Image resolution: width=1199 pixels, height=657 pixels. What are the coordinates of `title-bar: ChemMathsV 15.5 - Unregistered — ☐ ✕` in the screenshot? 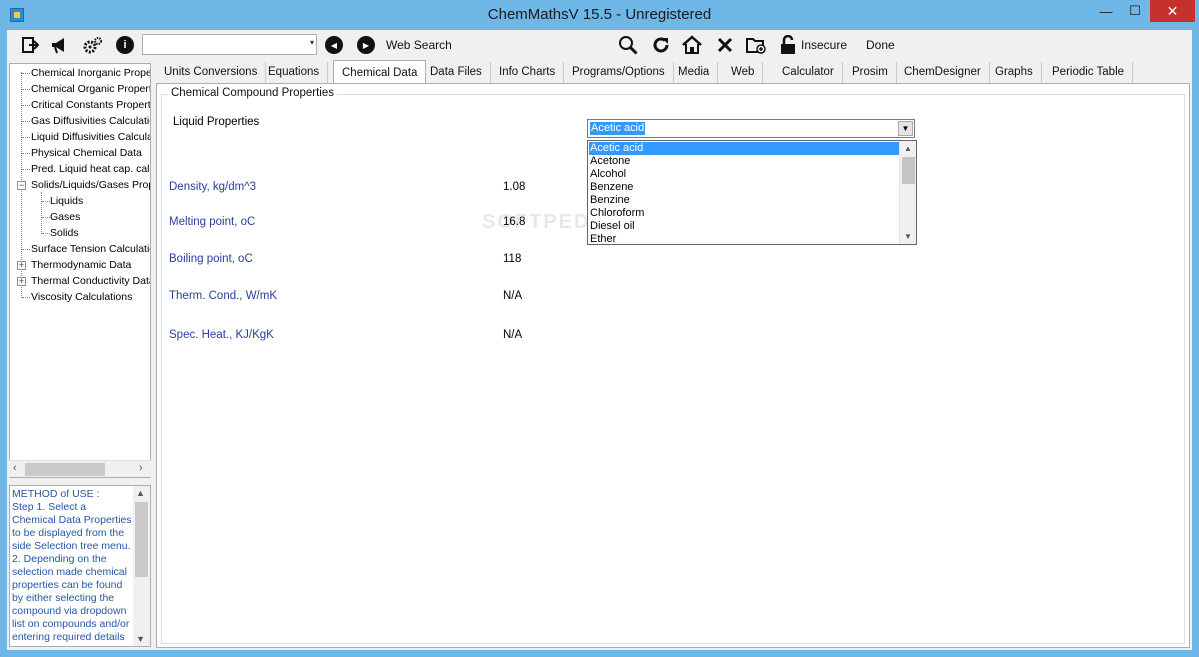 It's located at (599, 15).